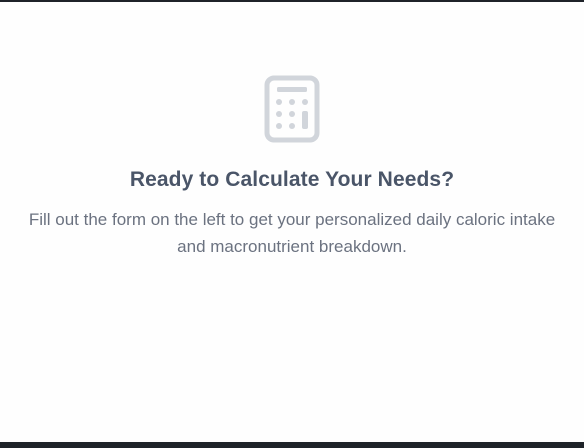  What do you see at coordinates (292, 179) in the screenshot?
I see `empty-state-title: Ready to Calculate Your Needs?` at bounding box center [292, 179].